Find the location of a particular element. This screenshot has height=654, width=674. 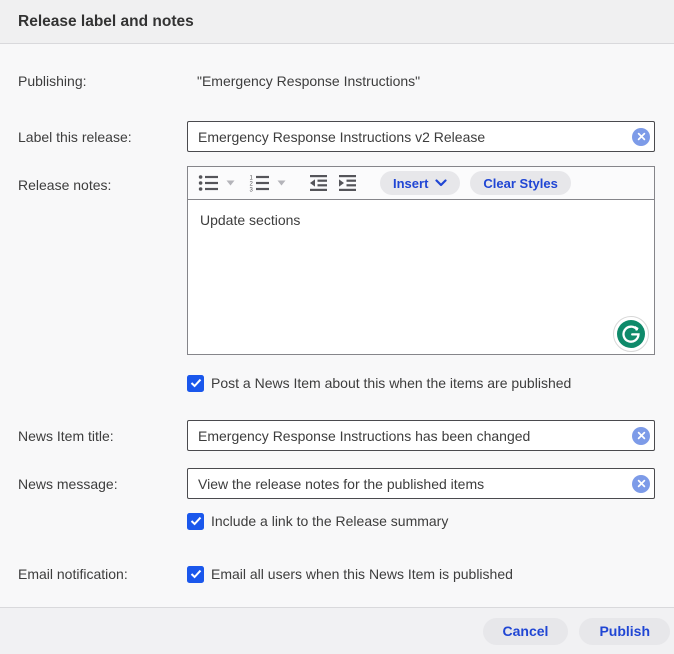

post-news-checkbox is located at coordinates (195, 383).